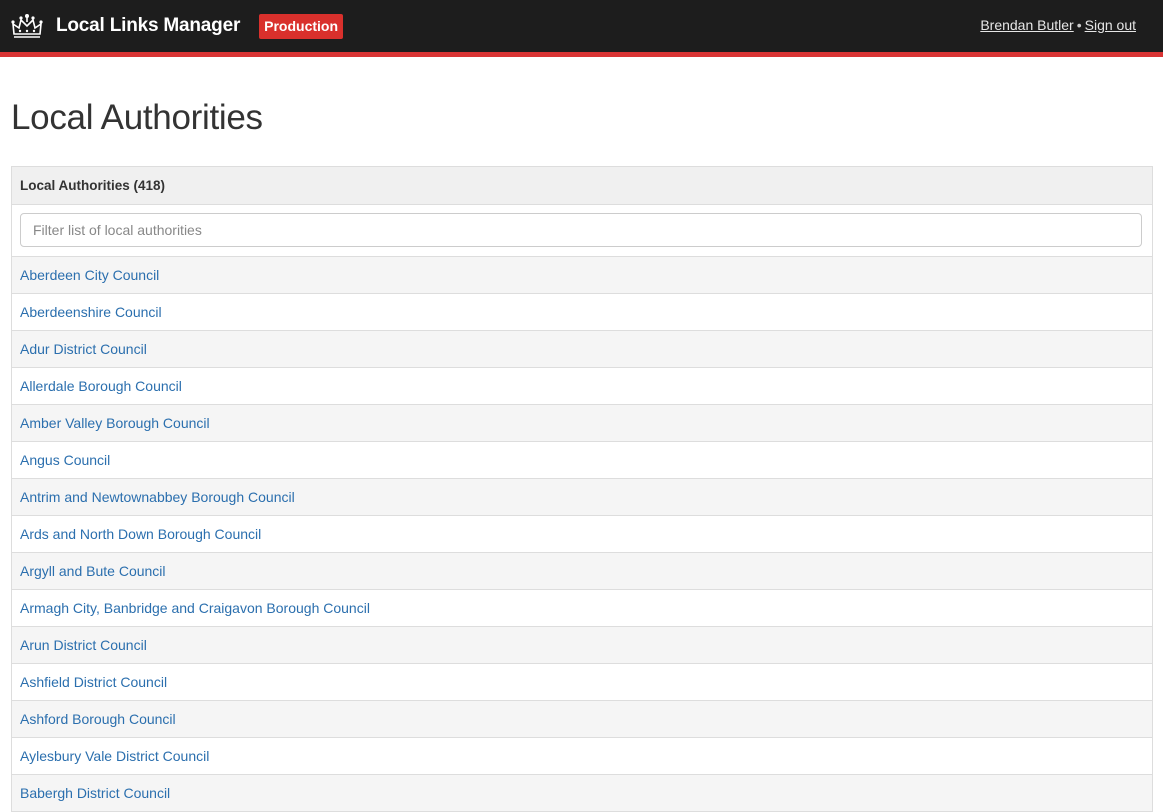  Describe the element at coordinates (83, 645) in the screenshot. I see `authority-link: Arun District Council` at that location.